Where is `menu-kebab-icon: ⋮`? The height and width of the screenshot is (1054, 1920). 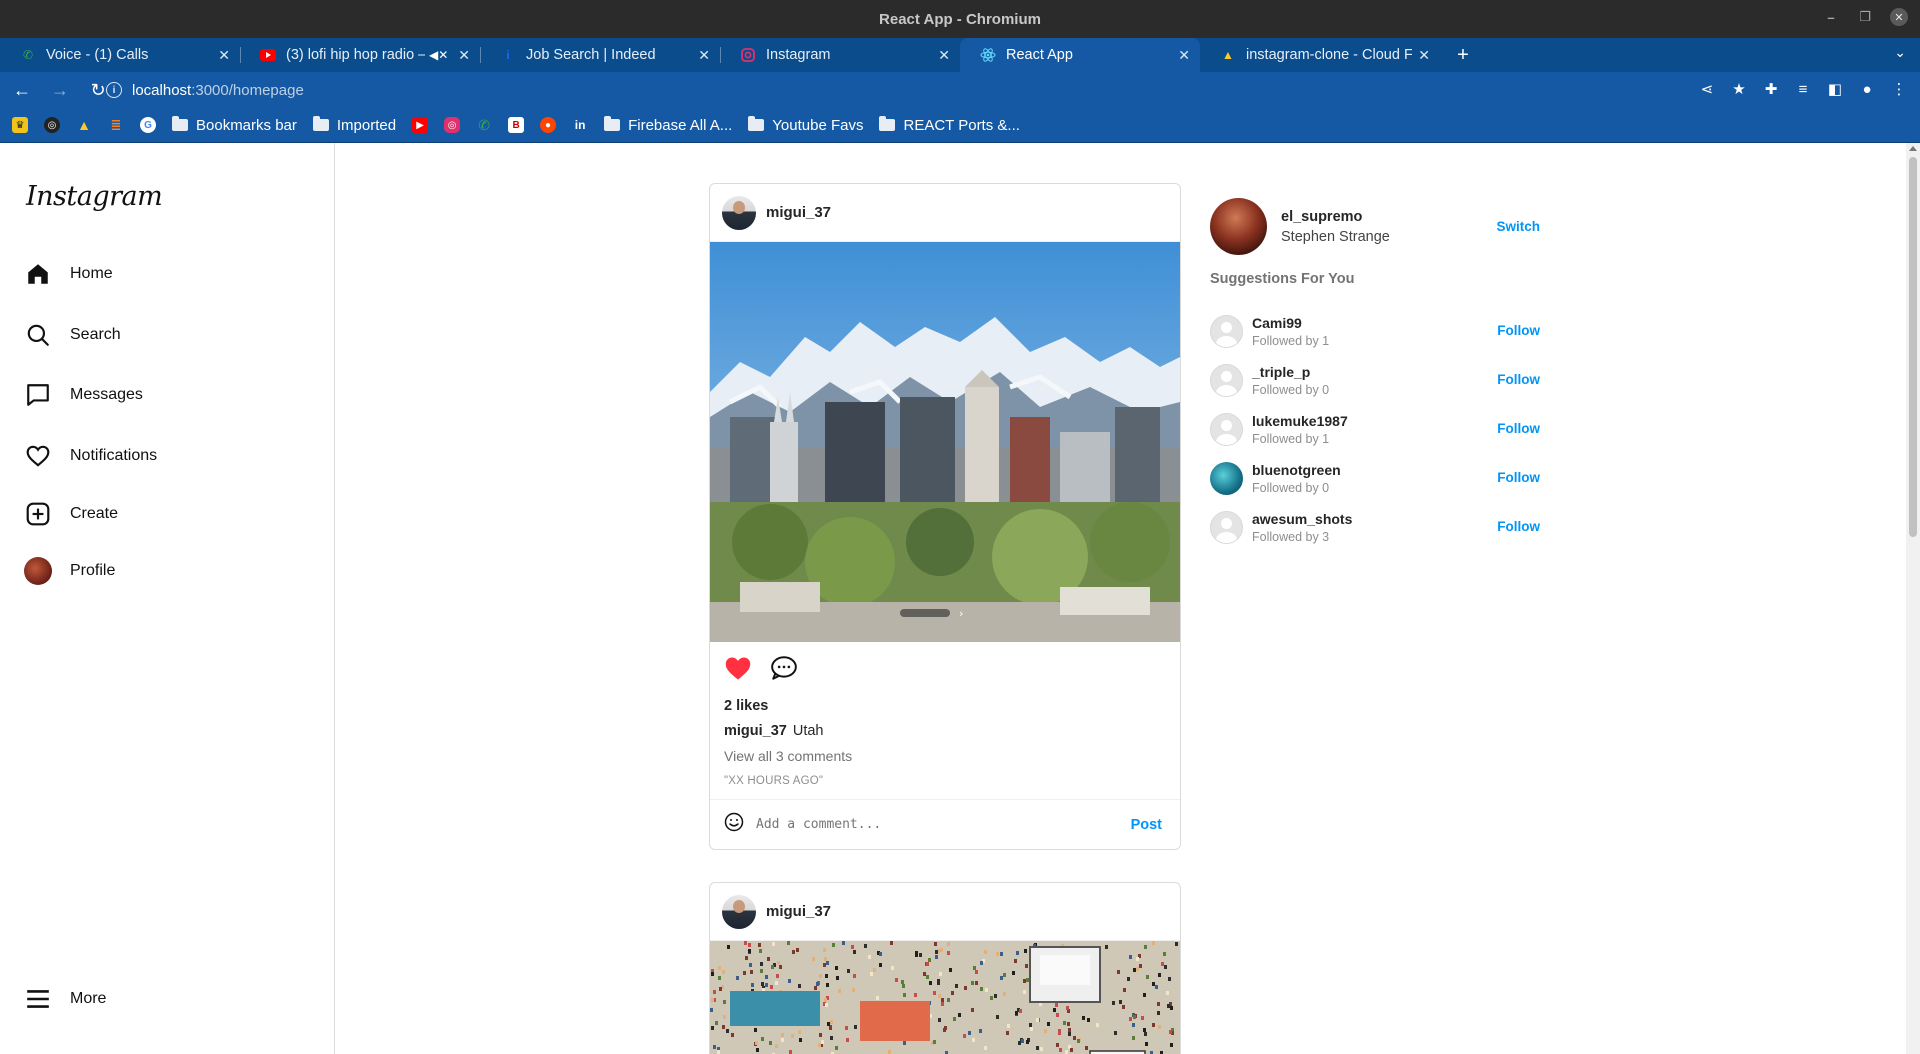
menu-kebab-icon: ⋮ is located at coordinates (1899, 89).